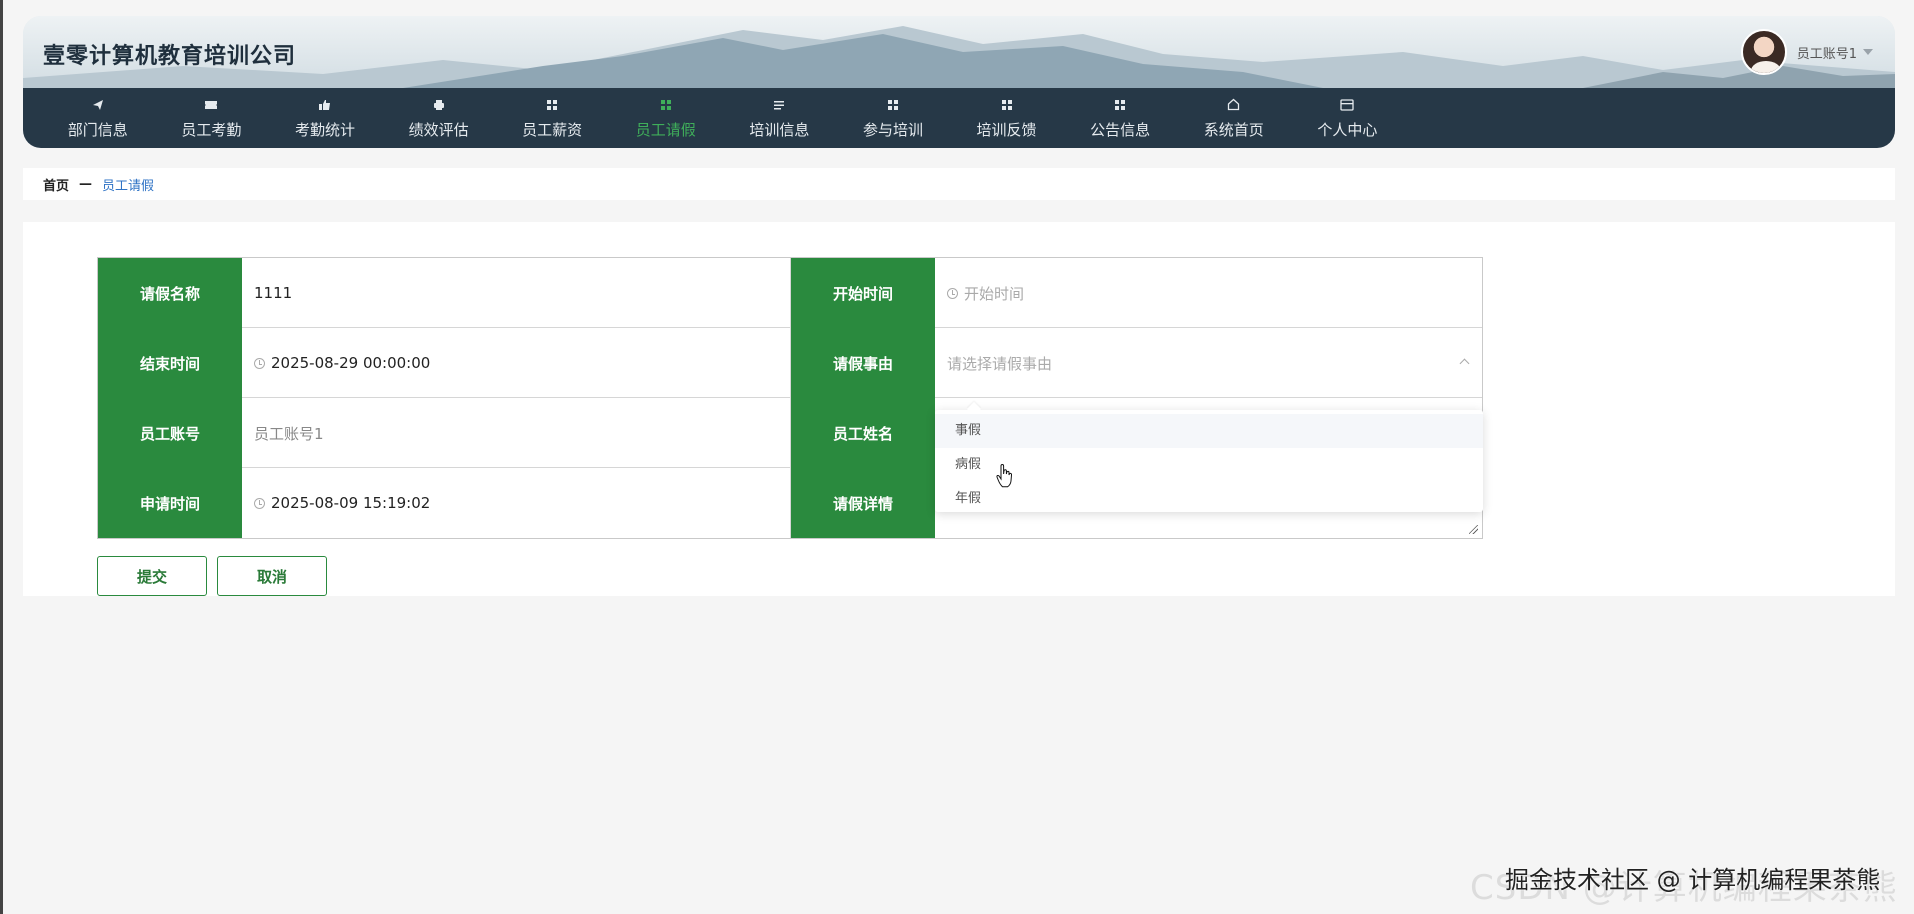  I want to click on employee-account-field: 员工账号1, so click(516, 433).